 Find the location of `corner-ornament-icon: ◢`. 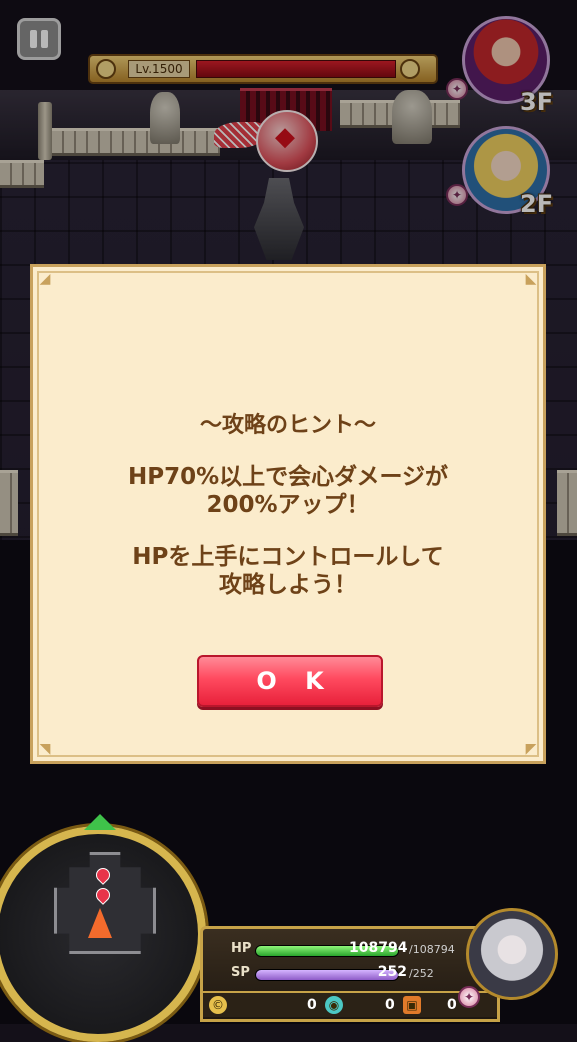

corner-ornament-icon: ◢ is located at coordinates (45, 279).